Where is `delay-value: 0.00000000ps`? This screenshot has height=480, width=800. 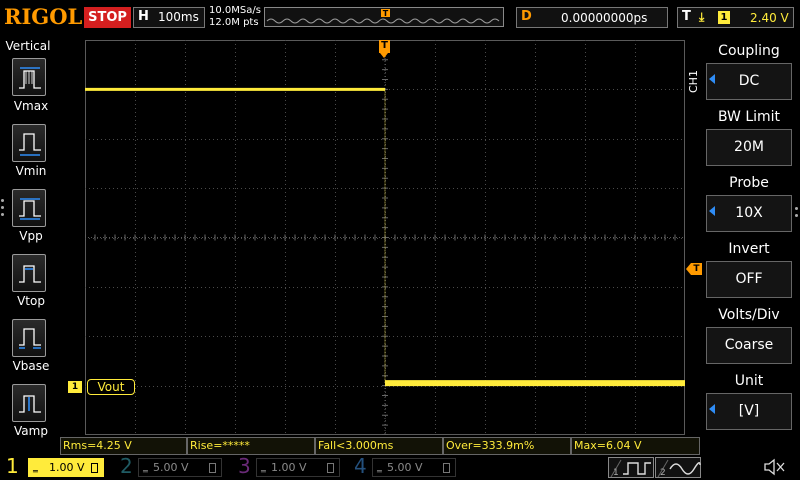
delay-value: 0.00000000ps is located at coordinates (604, 18).